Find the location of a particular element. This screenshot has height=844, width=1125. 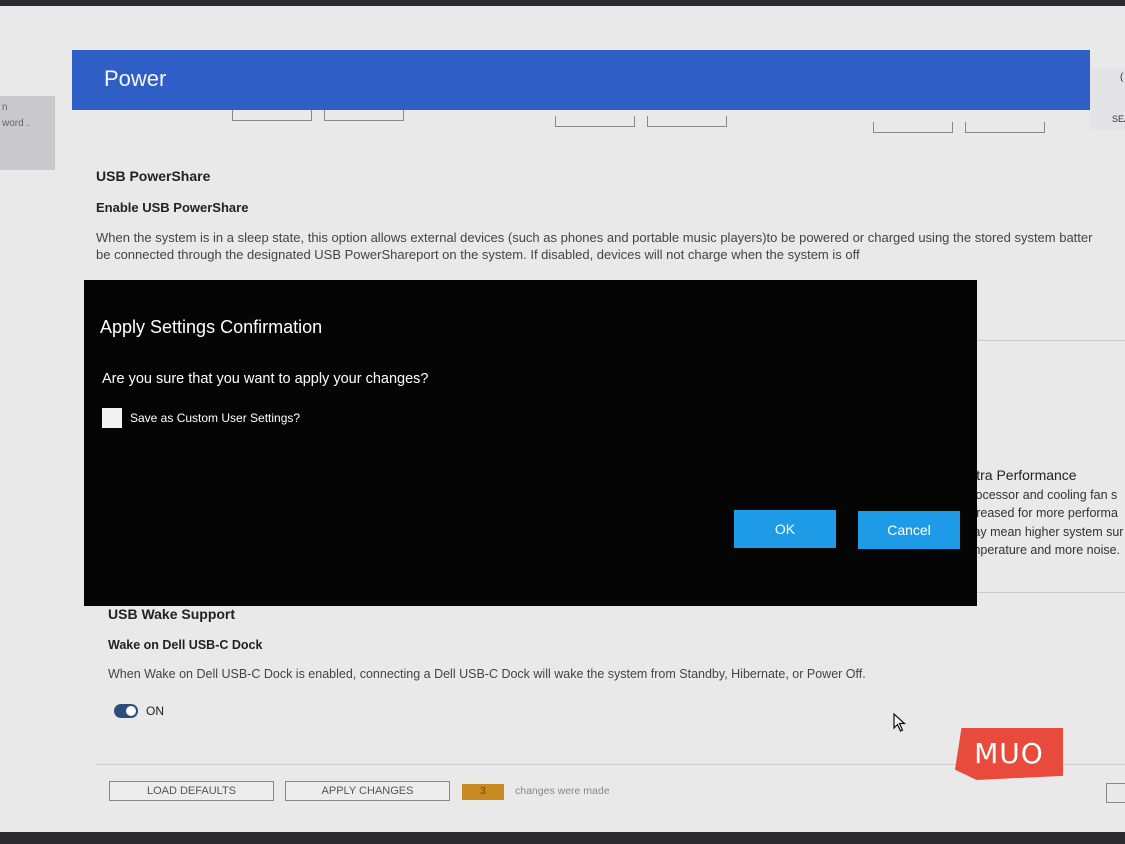

changes-status-text: changes were made is located at coordinates (562, 791).